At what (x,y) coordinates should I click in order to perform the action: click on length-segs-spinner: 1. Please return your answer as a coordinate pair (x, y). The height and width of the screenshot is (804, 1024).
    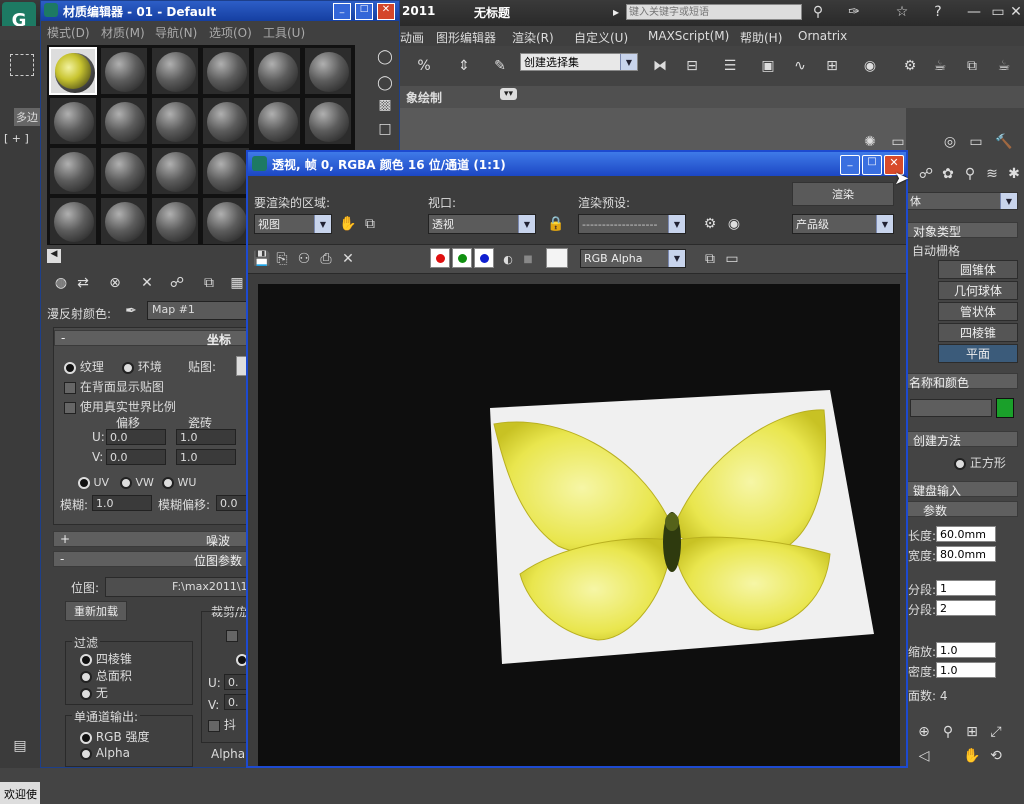
    Looking at the image, I should click on (966, 588).